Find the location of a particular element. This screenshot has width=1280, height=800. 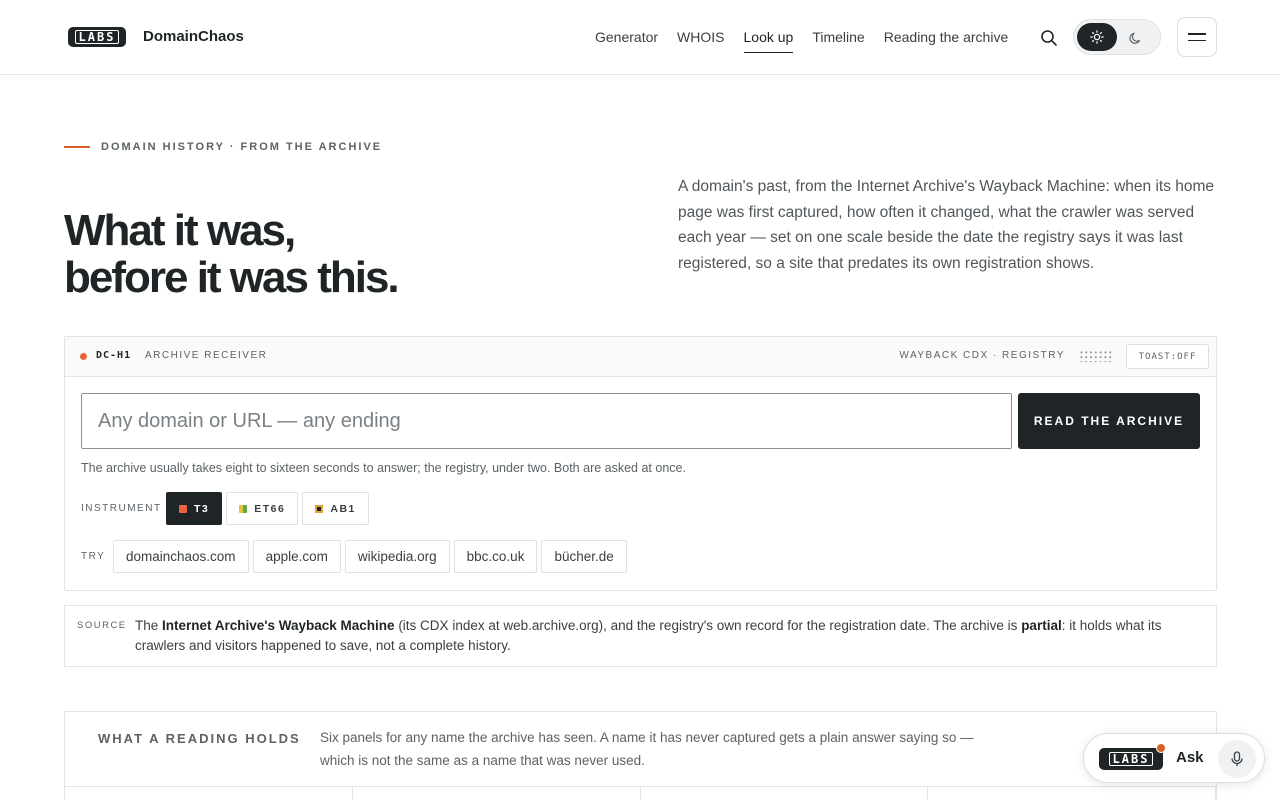

example-chip: apple.com is located at coordinates (296, 556).